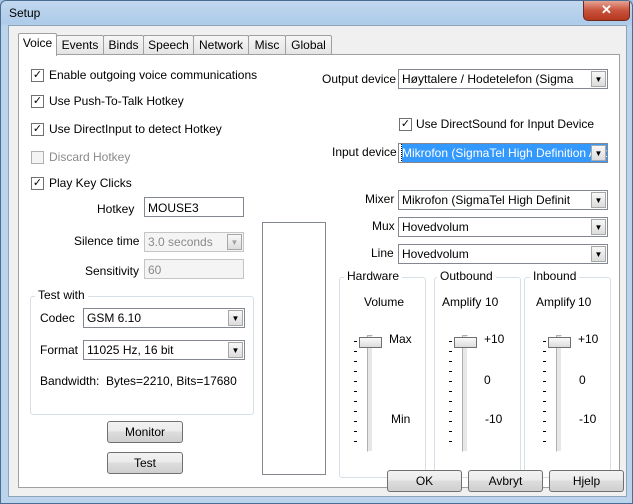 This screenshot has width=633, height=504. I want to click on output-device-label: Output device, so click(359, 79).